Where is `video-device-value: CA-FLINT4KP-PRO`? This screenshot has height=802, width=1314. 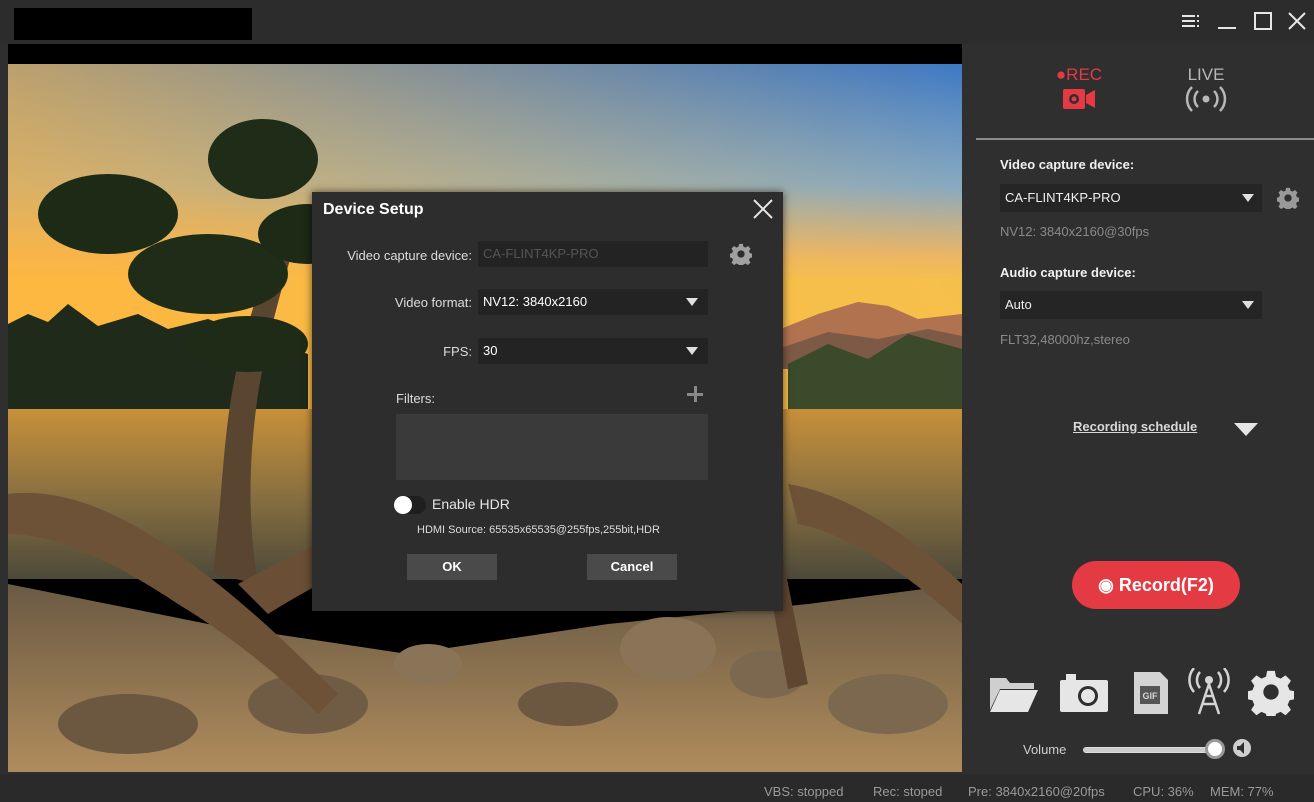
video-device-value: CA-FLINT4KP-PRO is located at coordinates (1063, 197).